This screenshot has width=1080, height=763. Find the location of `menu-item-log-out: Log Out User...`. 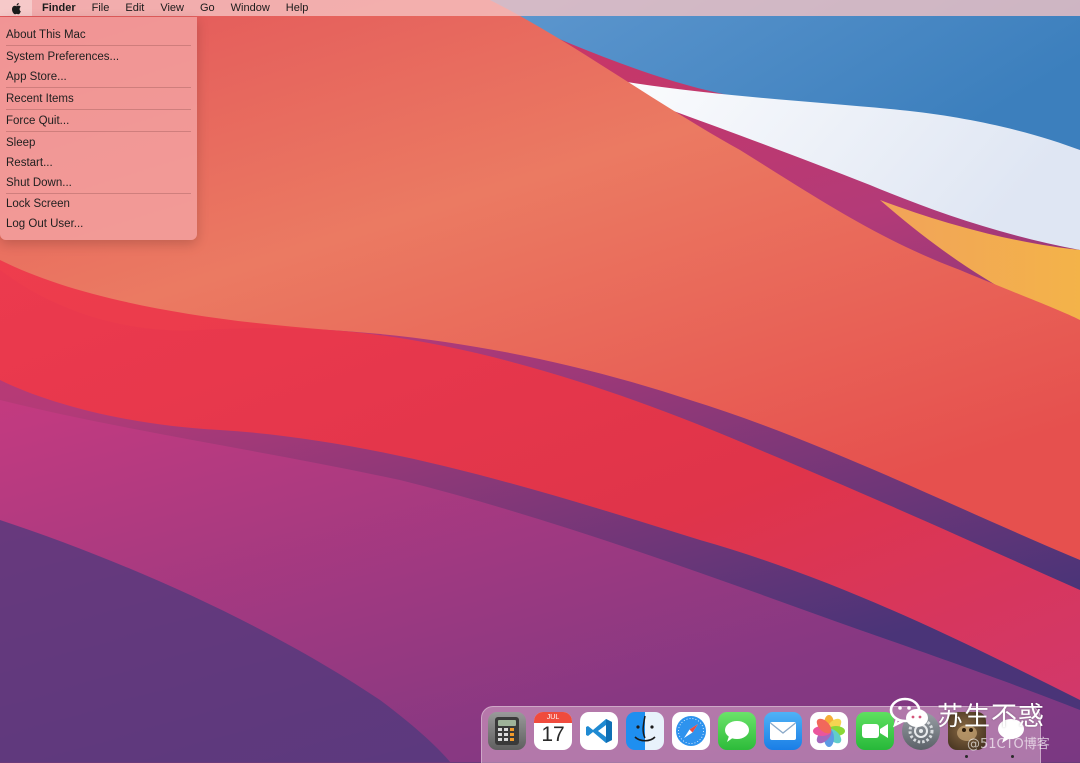

menu-item-log-out: Log Out User... is located at coordinates (44, 224).